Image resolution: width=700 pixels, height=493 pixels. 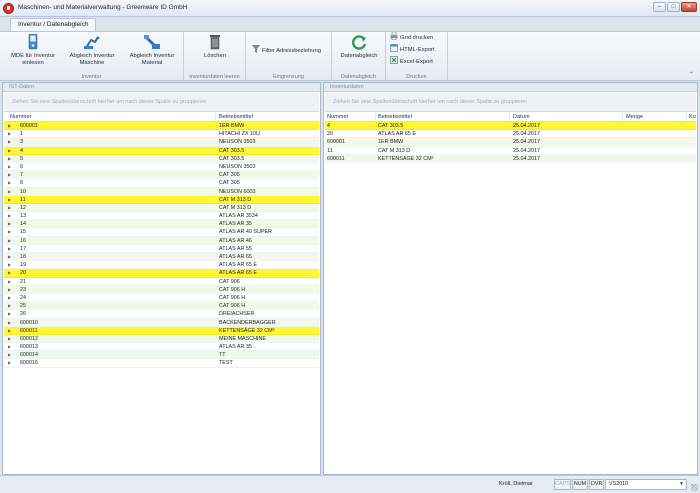 What do you see at coordinates (411, 62) in the screenshot?
I see `excel-export-button: Excel-Export` at bounding box center [411, 62].